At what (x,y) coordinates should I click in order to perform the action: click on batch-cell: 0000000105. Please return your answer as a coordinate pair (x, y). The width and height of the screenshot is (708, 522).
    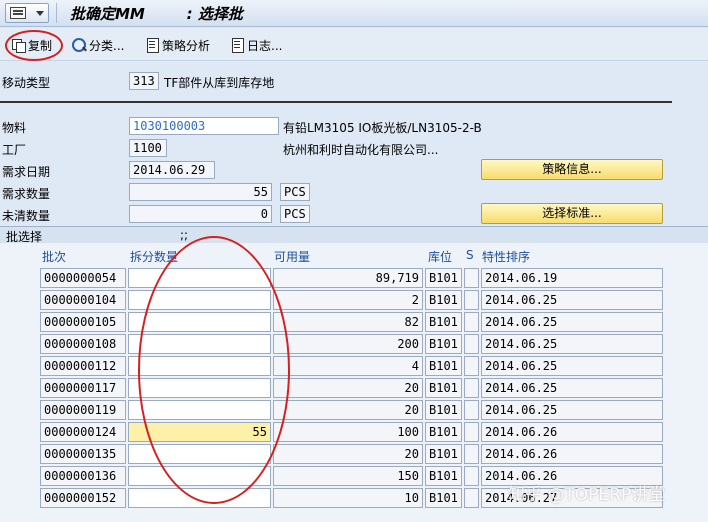
    Looking at the image, I should click on (83, 322).